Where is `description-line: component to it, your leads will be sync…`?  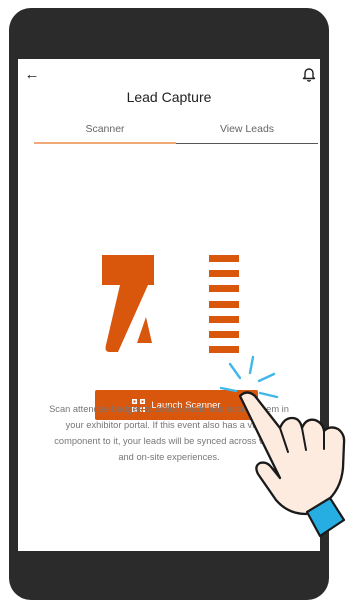 description-line: component to it, your leads will be sync… is located at coordinates (169, 441).